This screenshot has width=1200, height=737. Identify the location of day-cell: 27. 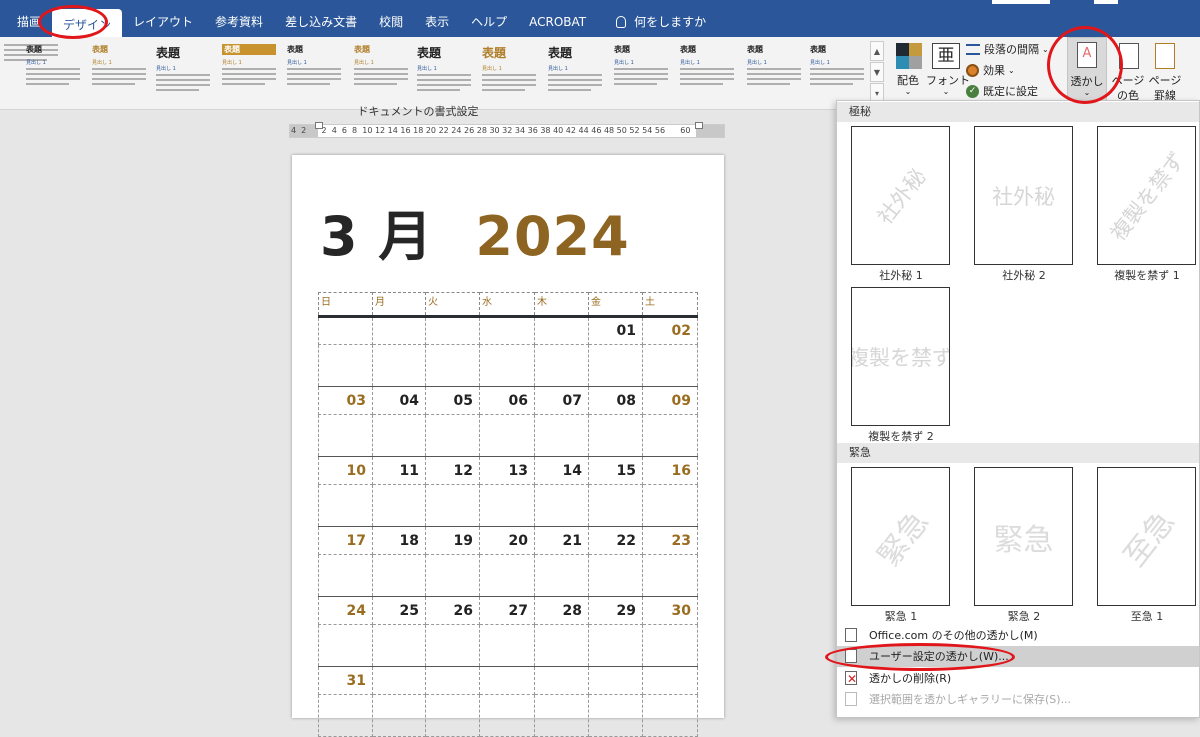
(507, 610).